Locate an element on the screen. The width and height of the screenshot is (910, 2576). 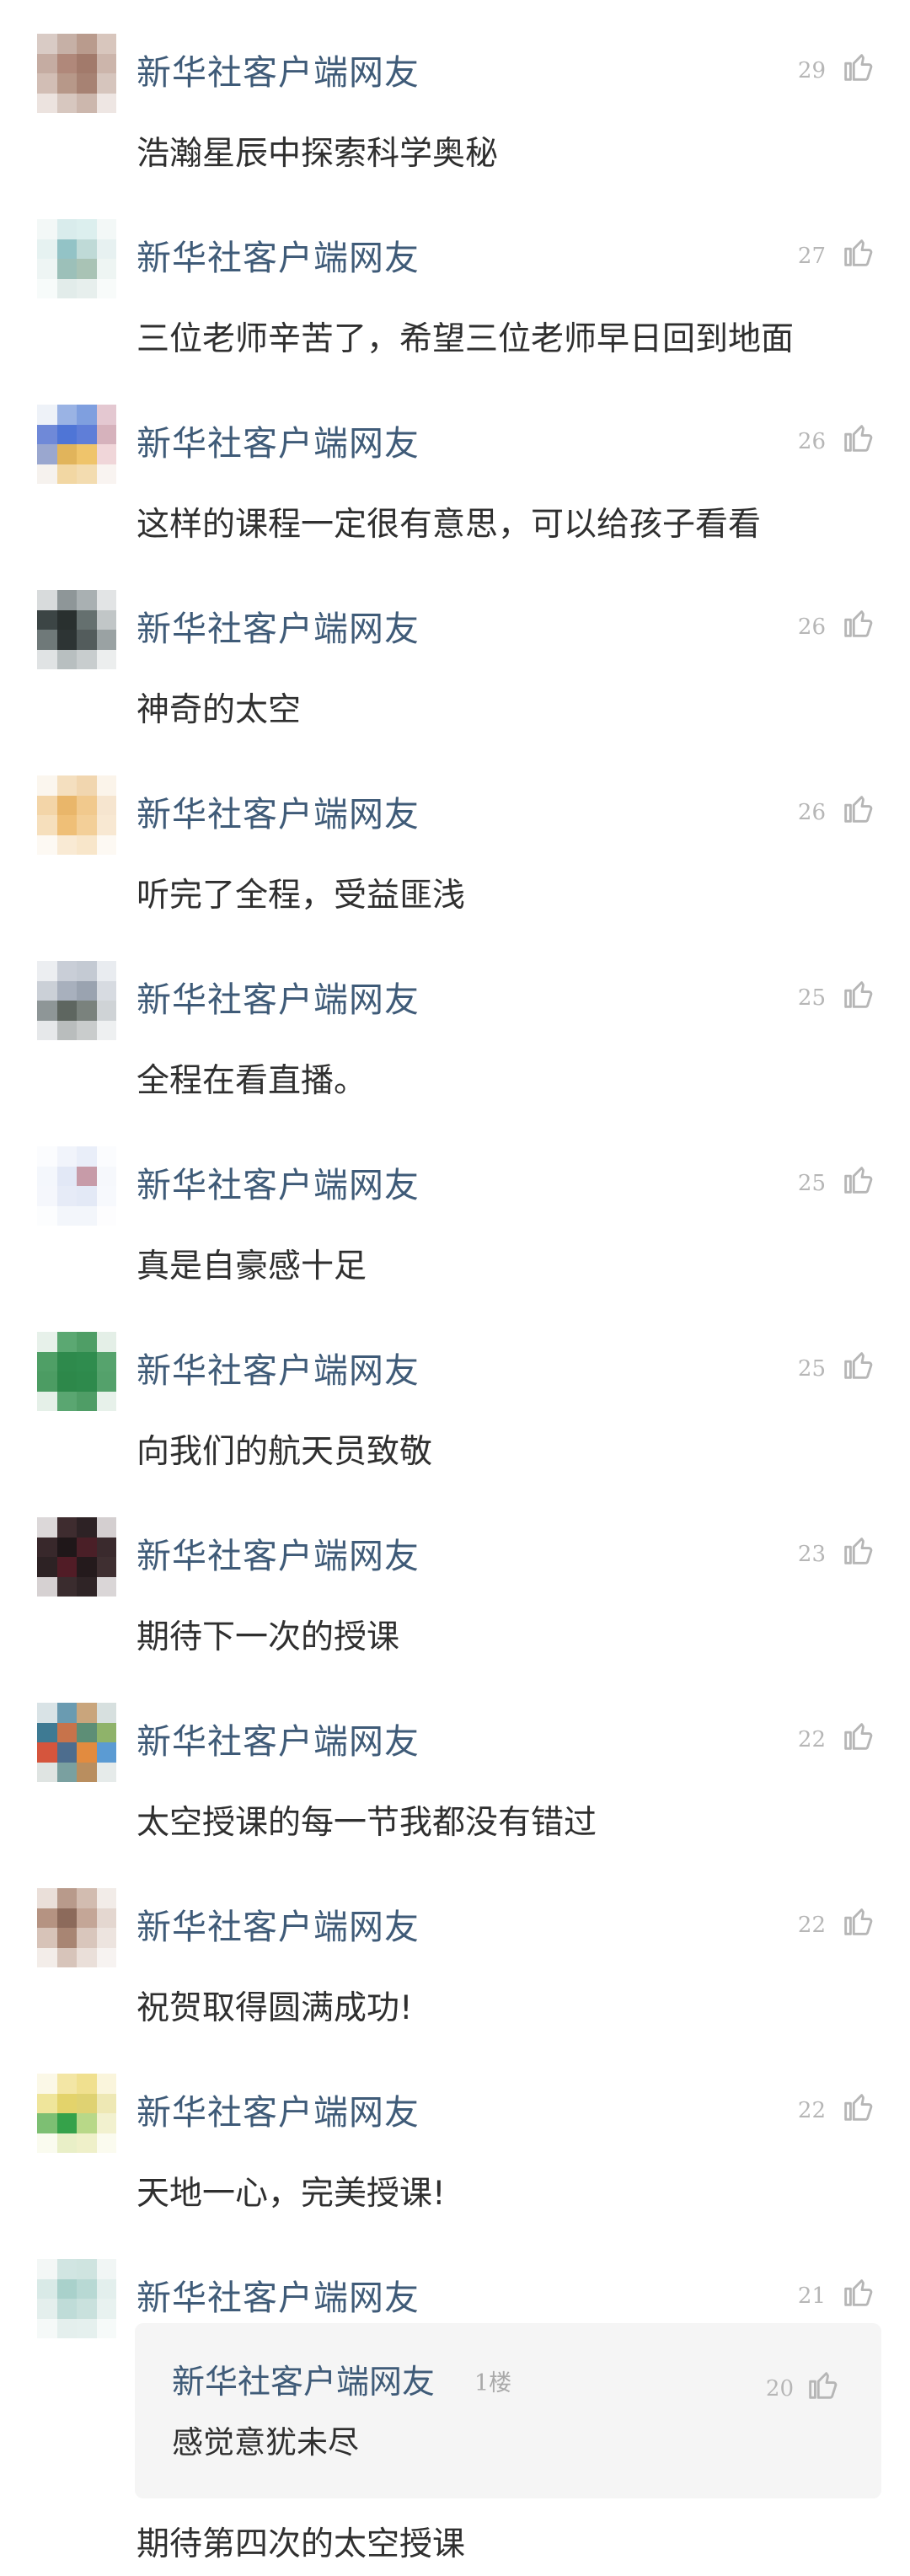
comment-item: 新华社客户端网友 22 天地一心，完美授课! is located at coordinates (455, 2131).